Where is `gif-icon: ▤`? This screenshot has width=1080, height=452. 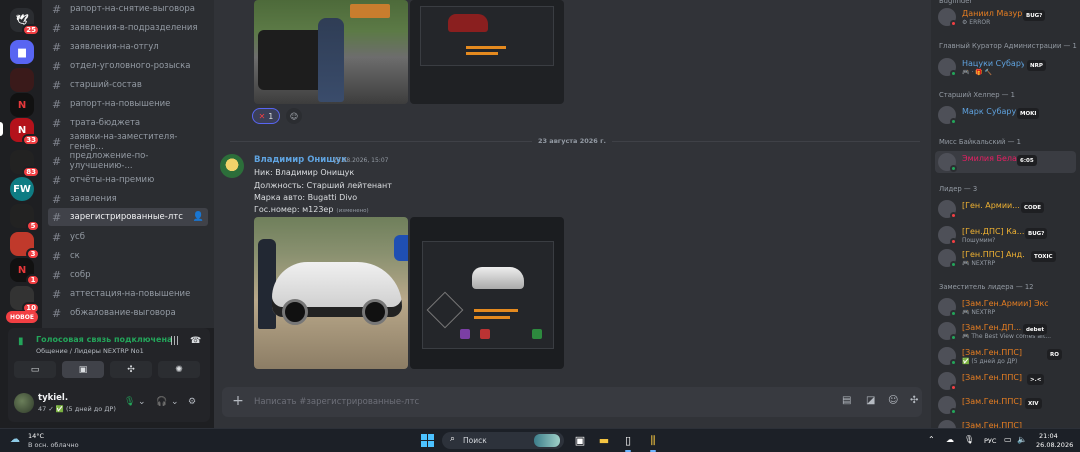 gif-icon: ▤ is located at coordinates (846, 400).